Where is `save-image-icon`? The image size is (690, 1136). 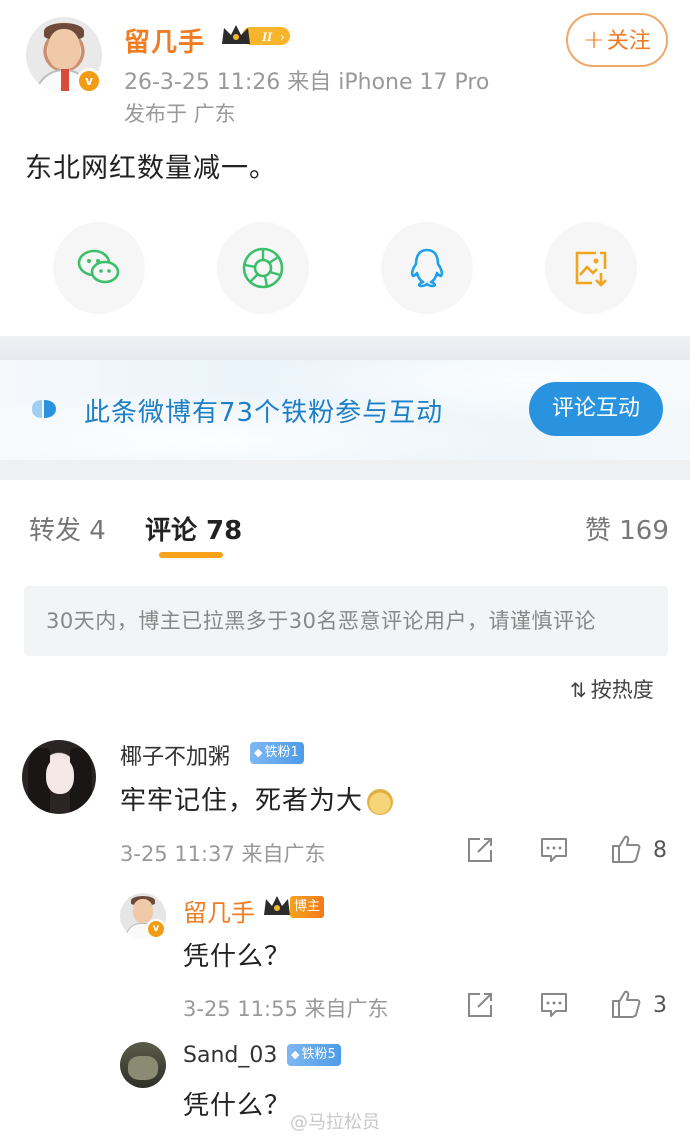 save-image-icon is located at coordinates (591, 269).